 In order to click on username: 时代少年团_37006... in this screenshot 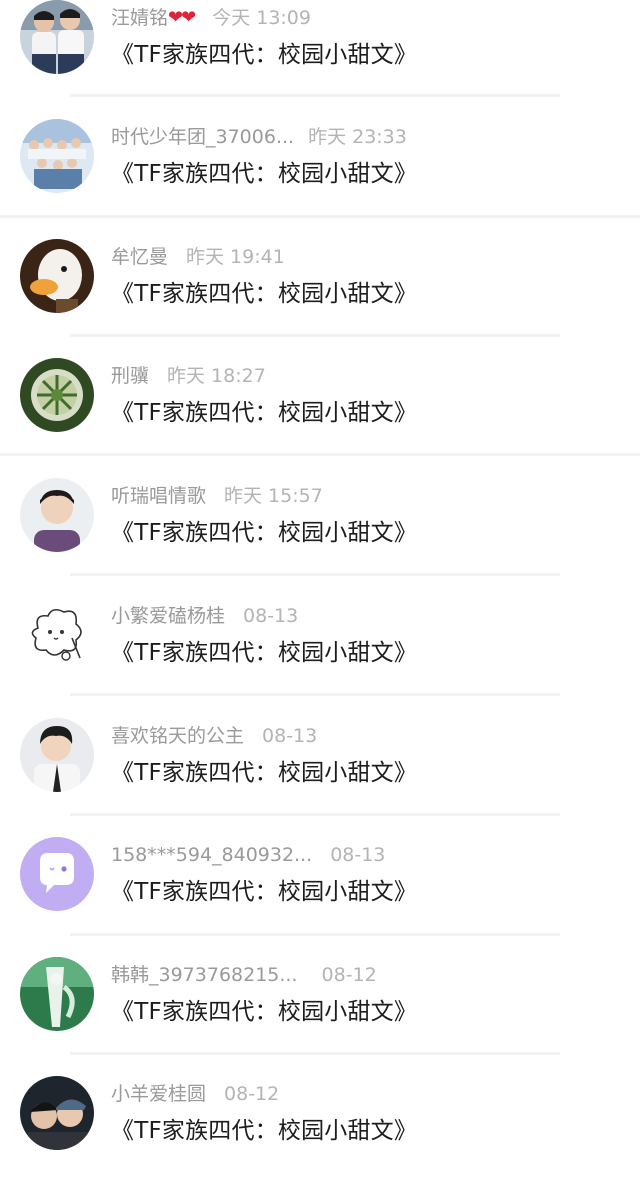, I will do `click(202, 137)`.